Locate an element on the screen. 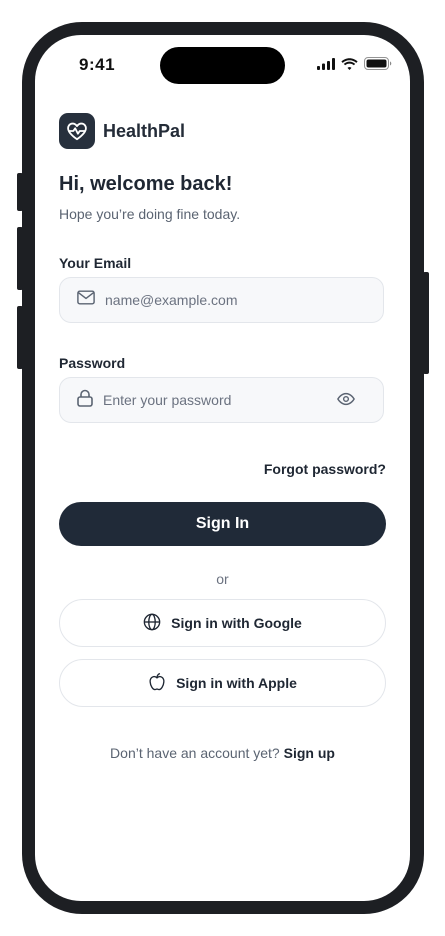  lock-icon is located at coordinates (85, 400).